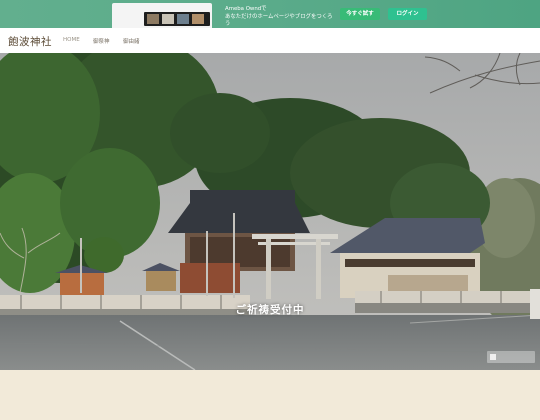  Describe the element at coordinates (360, 14) in the screenshot. I see `try-now-button: 今すぐ試す` at that location.